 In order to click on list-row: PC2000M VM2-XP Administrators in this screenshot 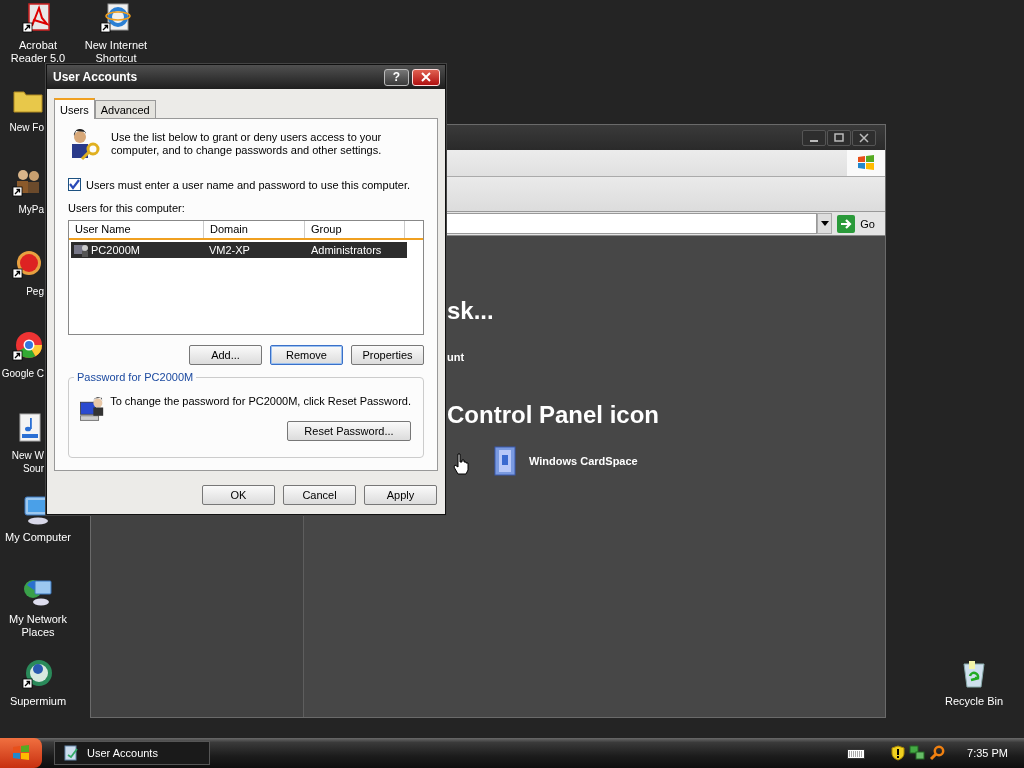, I will do `click(239, 250)`.